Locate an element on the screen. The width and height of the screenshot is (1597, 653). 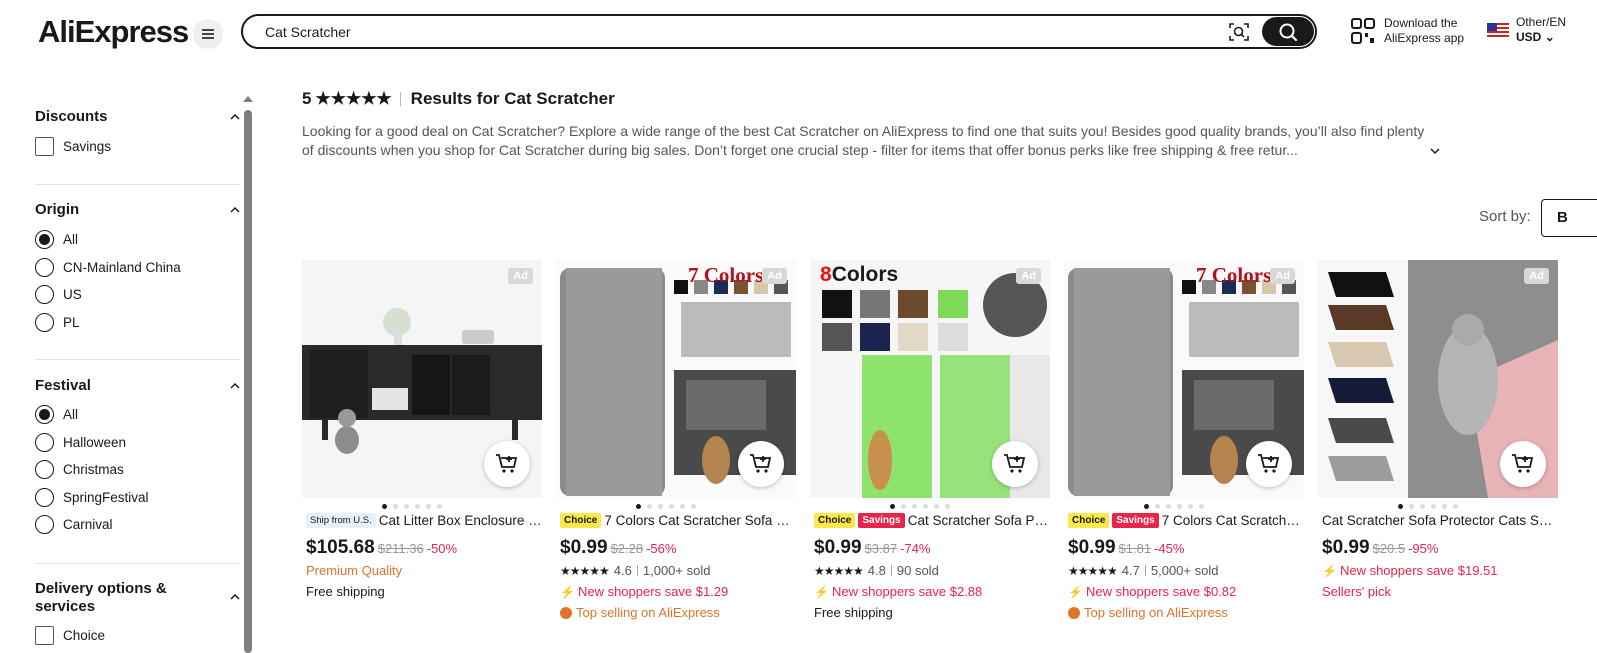
discount-percent: -74% is located at coordinates (915, 548).